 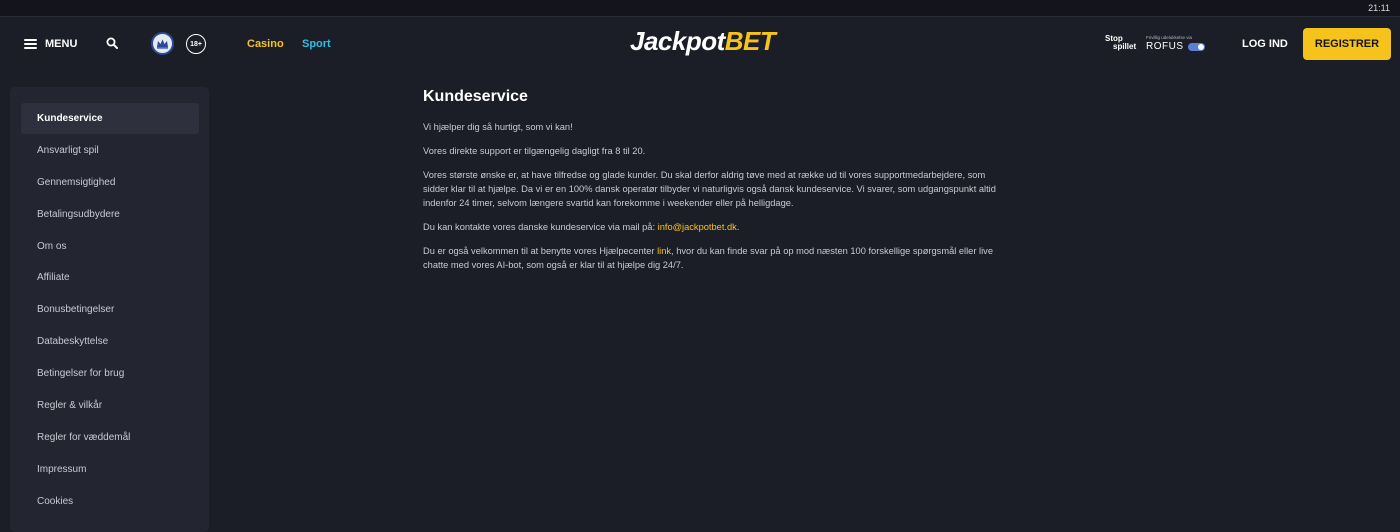 I want to click on clock: 21:11, so click(x=1379, y=8).